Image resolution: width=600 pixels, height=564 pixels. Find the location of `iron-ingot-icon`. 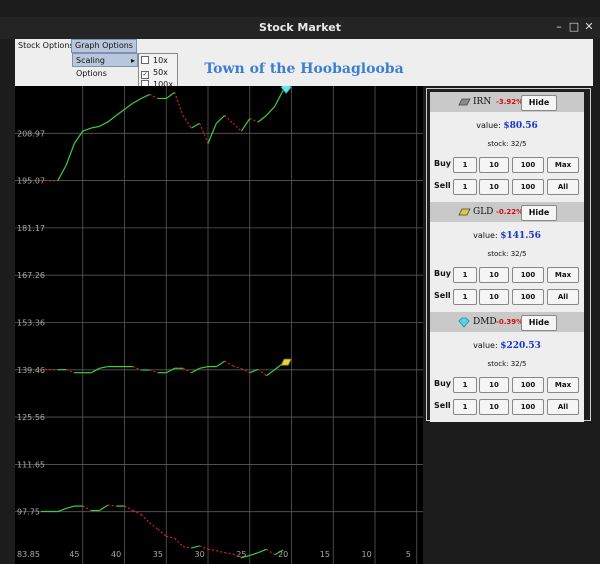

iron-ingot-icon is located at coordinates (464, 102).